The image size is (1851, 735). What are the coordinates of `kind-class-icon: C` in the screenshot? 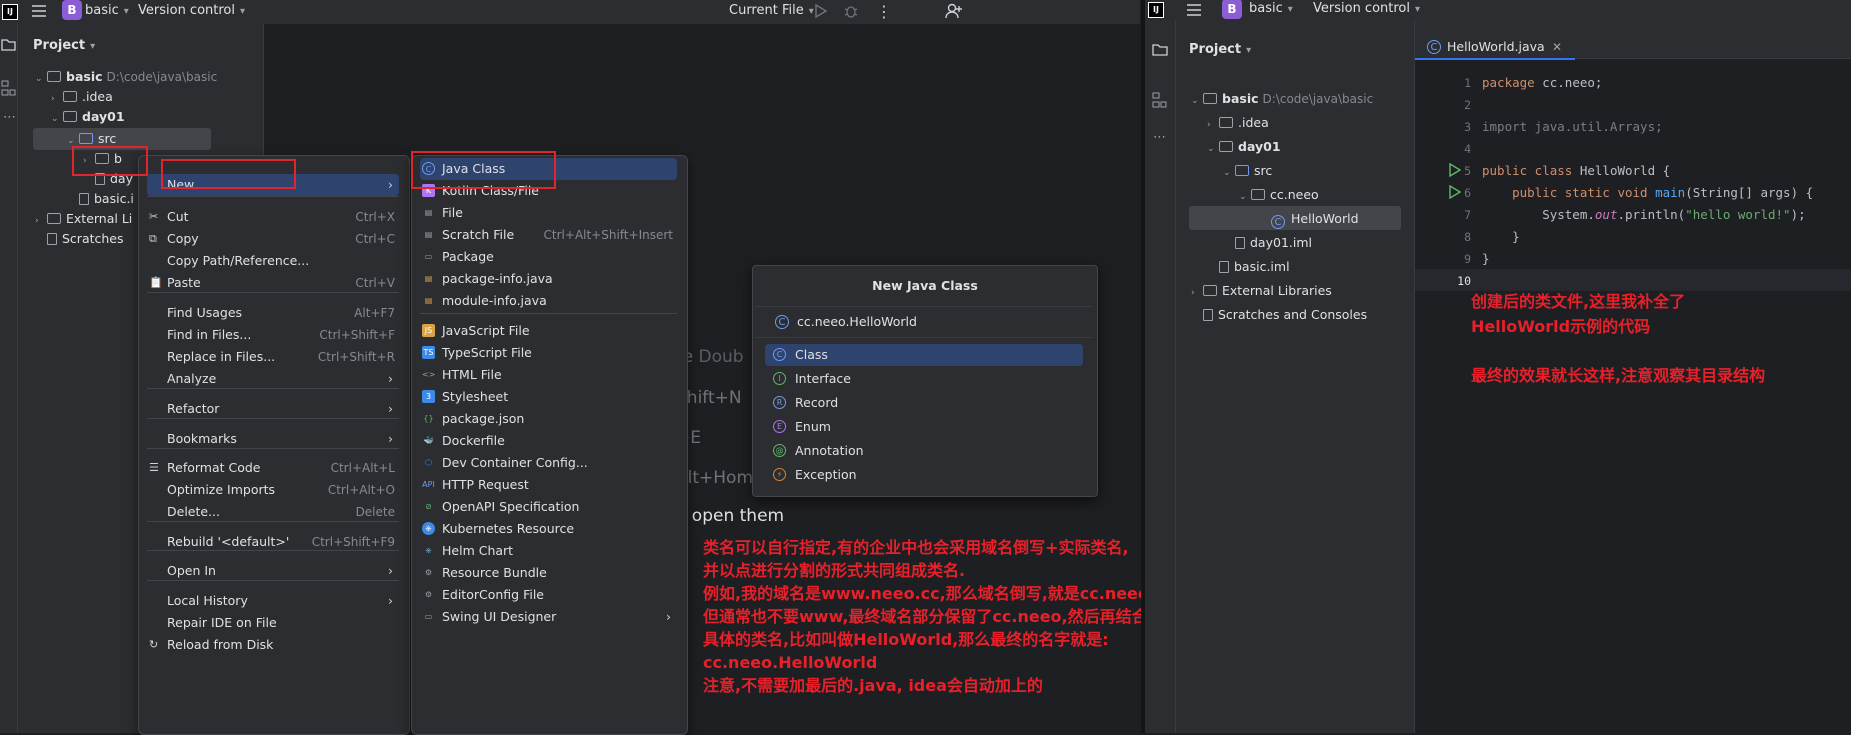 It's located at (779, 354).